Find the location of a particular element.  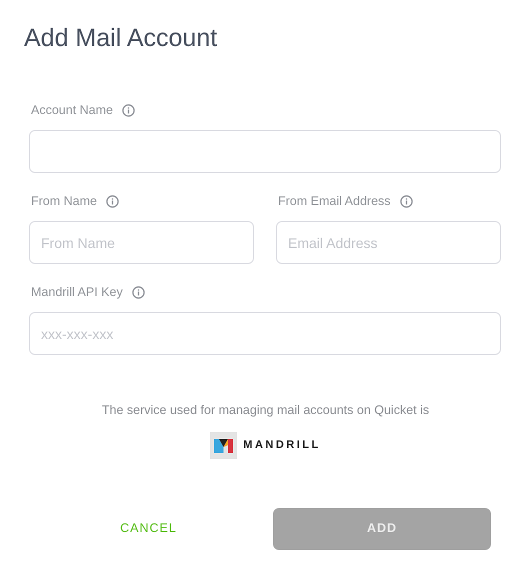

input-field: xxx-xxx-xxx is located at coordinates (265, 333).